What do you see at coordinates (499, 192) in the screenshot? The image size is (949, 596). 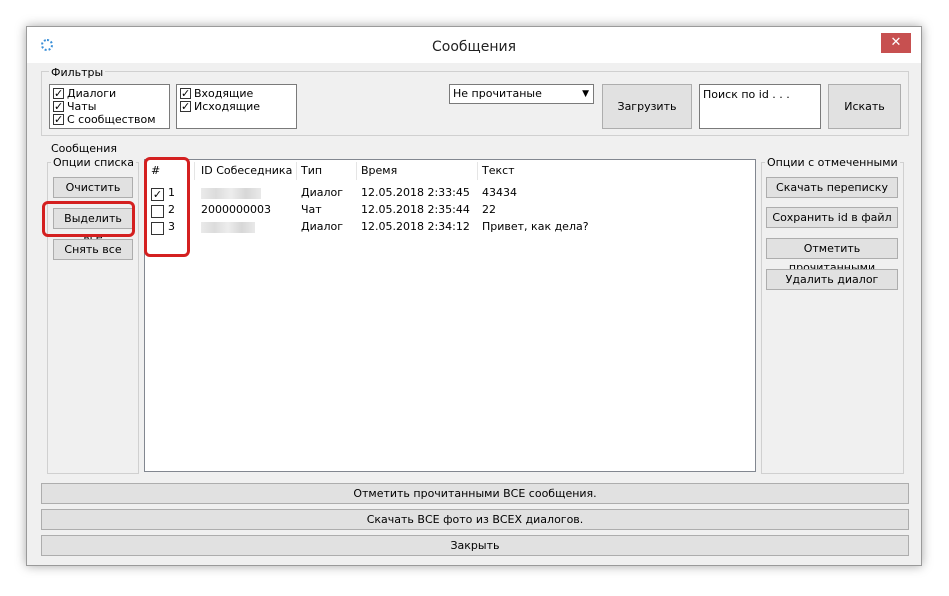 I see `row-text: 43434` at bounding box center [499, 192].